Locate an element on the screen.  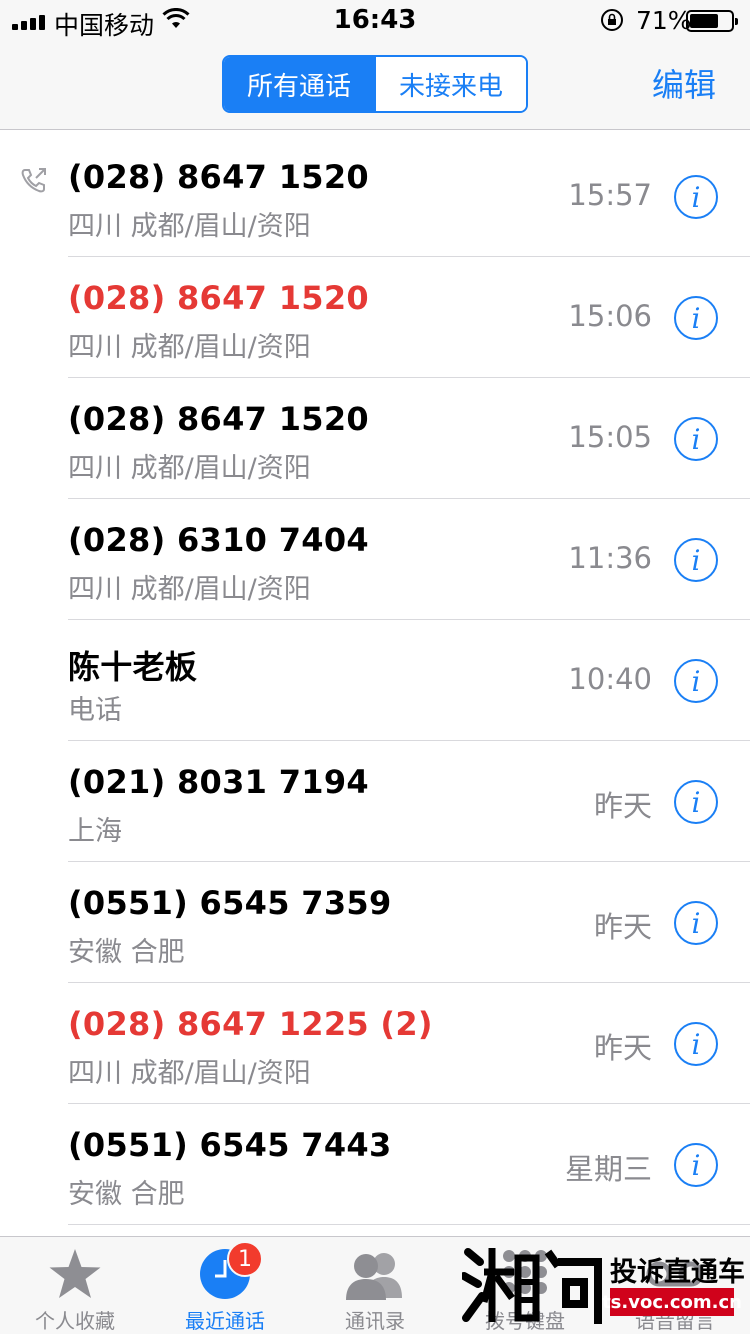
call-row: (0551) 6545 7443 安徽 合肥 星期三 i is located at coordinates (375, 1164).